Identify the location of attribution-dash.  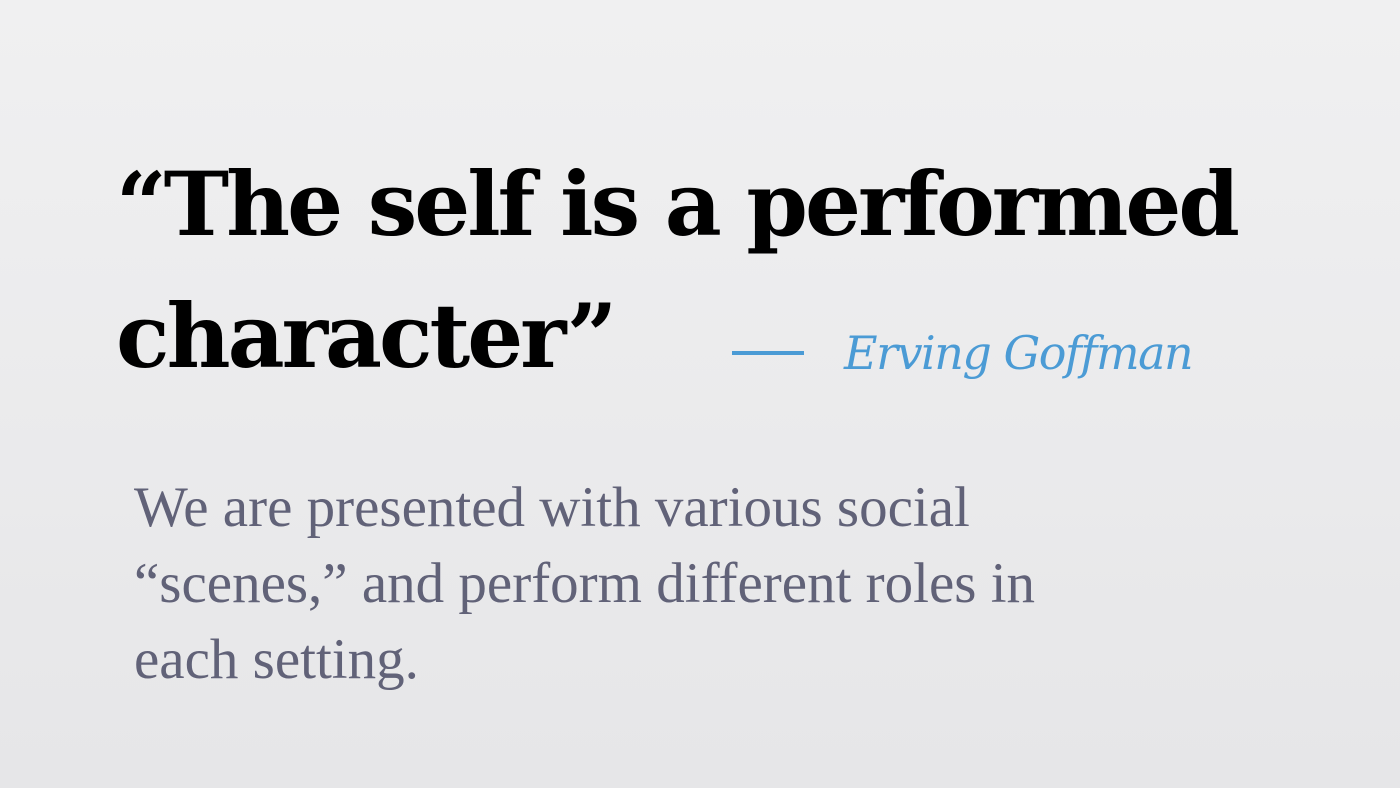
(768, 353).